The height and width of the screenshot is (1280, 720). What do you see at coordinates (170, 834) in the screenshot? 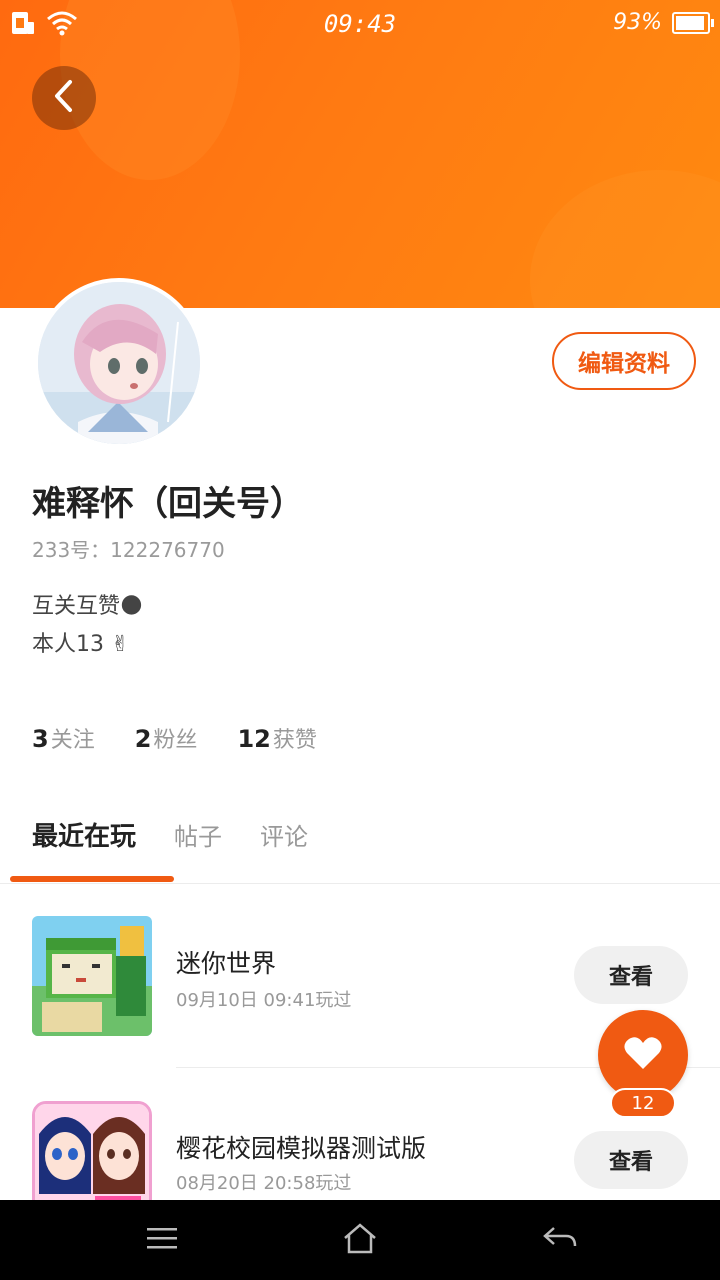
I see `tab-bar: 最近在玩 帖子 评论` at bounding box center [170, 834].